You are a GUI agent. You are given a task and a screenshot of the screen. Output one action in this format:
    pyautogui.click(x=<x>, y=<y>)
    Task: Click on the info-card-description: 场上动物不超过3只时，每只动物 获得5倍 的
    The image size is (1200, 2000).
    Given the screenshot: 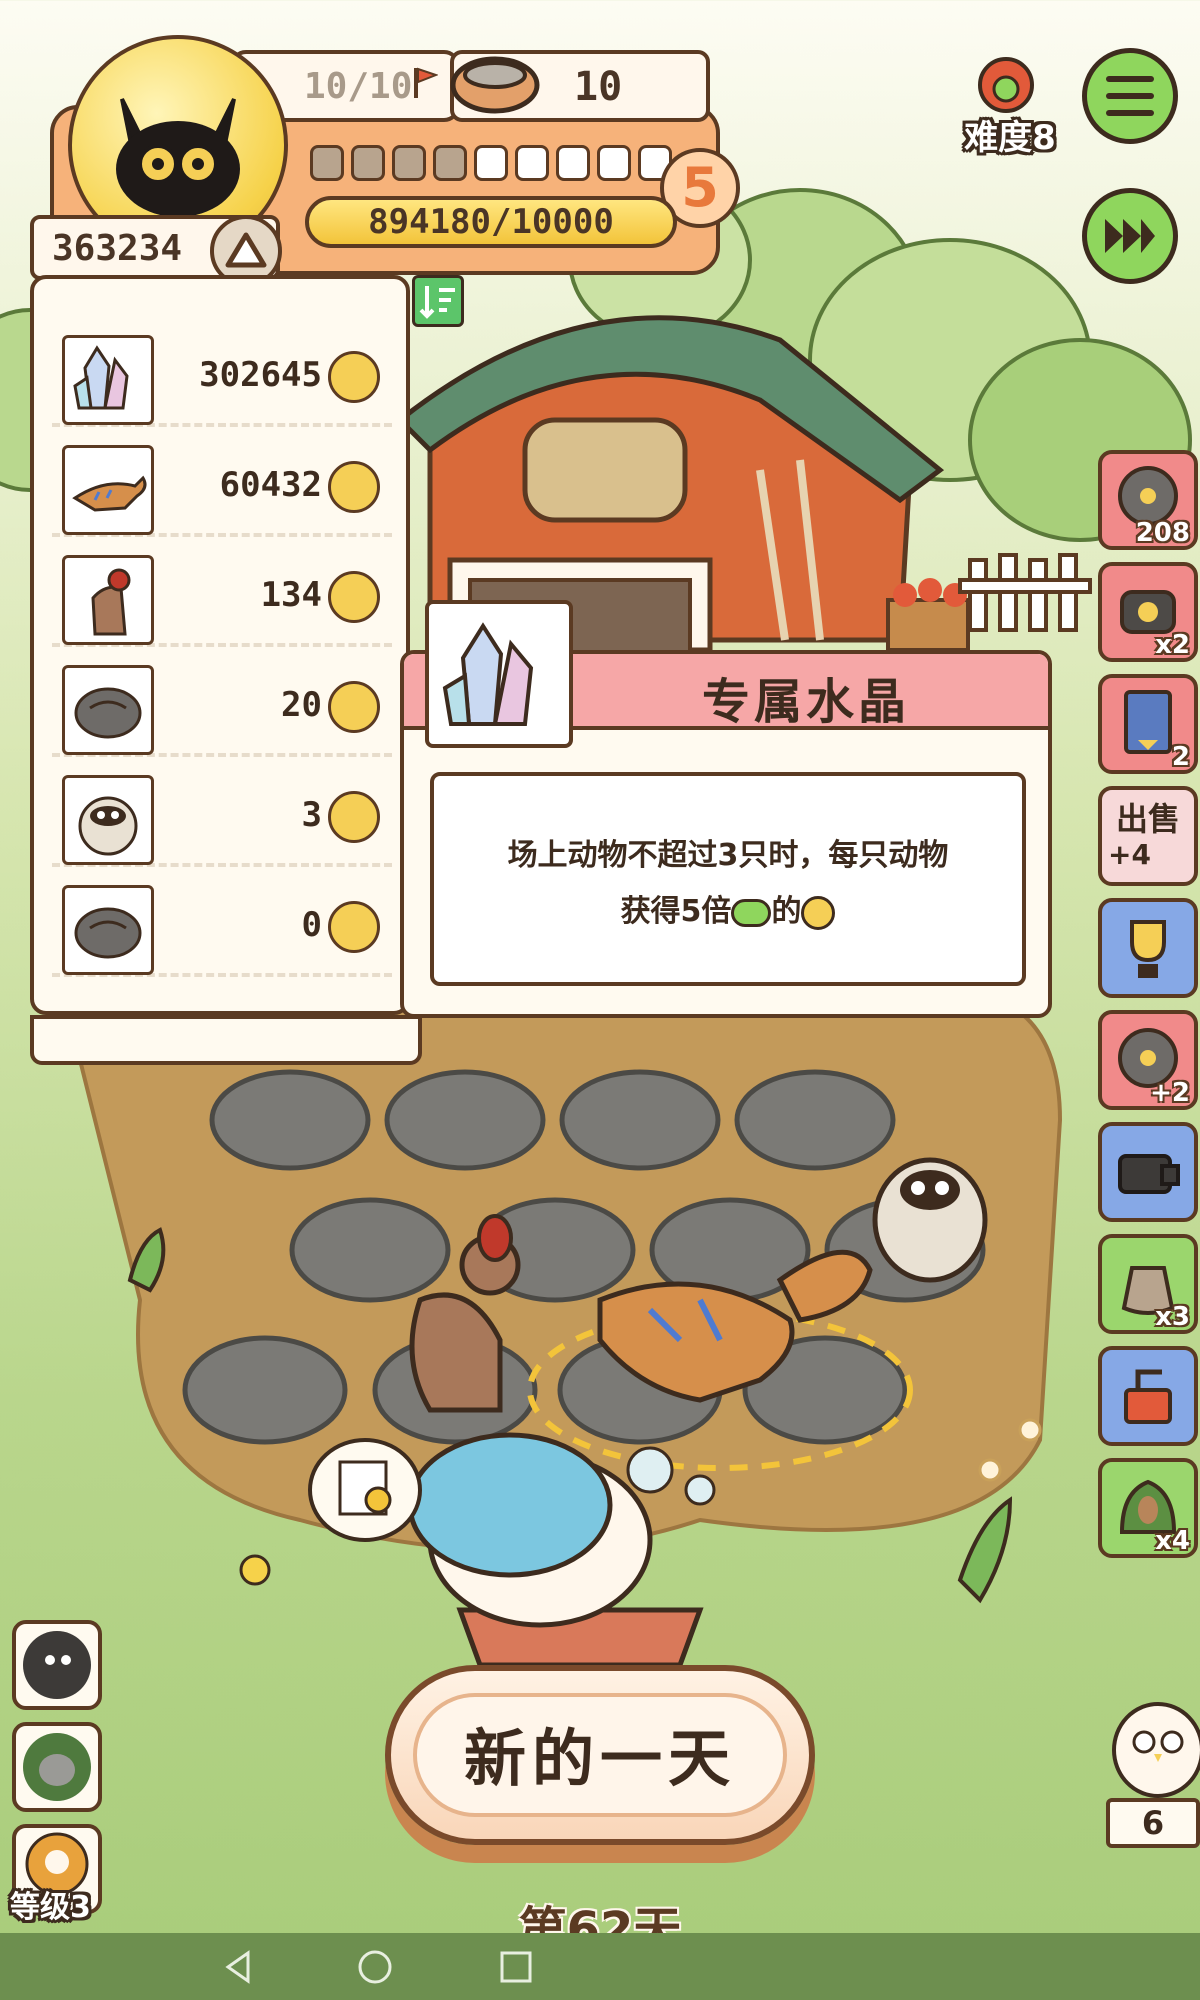 What is the action you would take?
    pyautogui.click(x=728, y=879)
    